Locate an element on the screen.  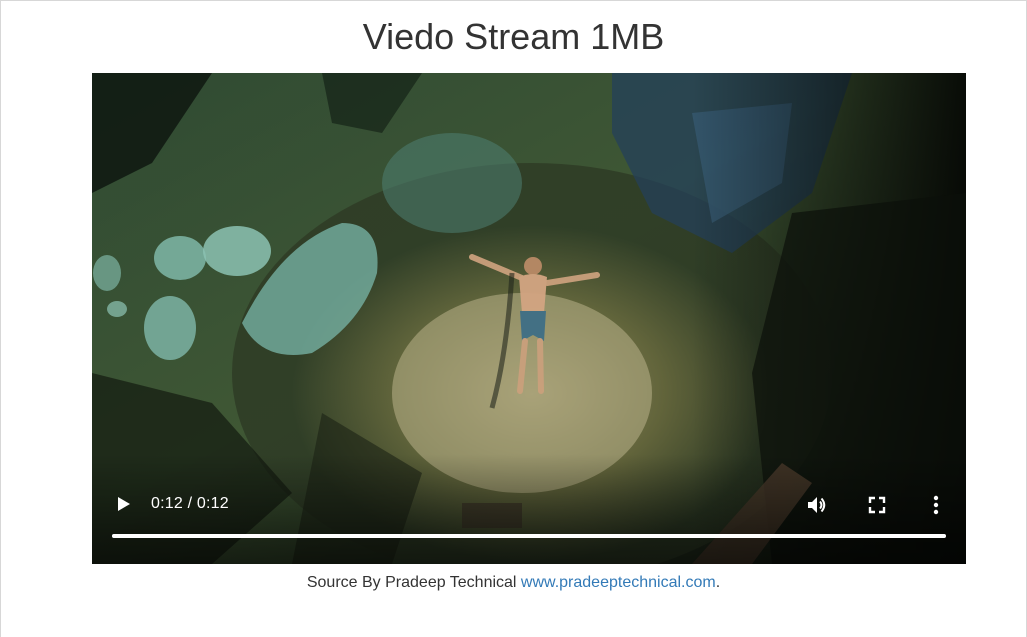
more-vertical-icon is located at coordinates (936, 505).